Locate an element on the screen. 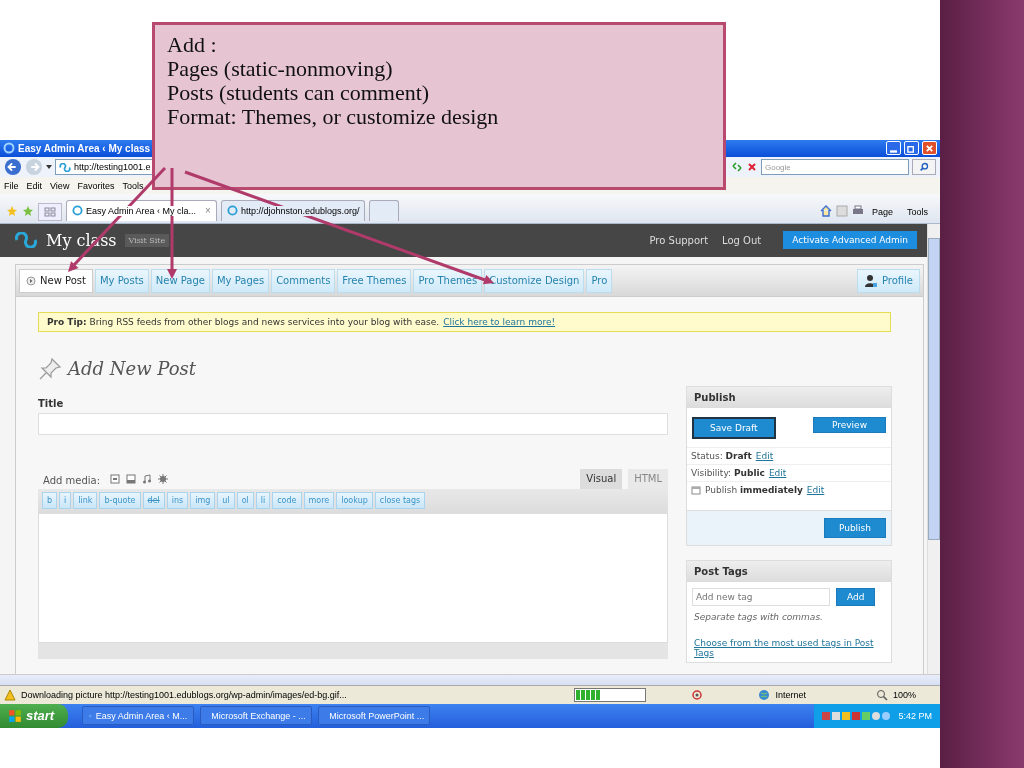 This screenshot has height=768, width=1024. save-draft-button: Save Draft is located at coordinates (734, 427).